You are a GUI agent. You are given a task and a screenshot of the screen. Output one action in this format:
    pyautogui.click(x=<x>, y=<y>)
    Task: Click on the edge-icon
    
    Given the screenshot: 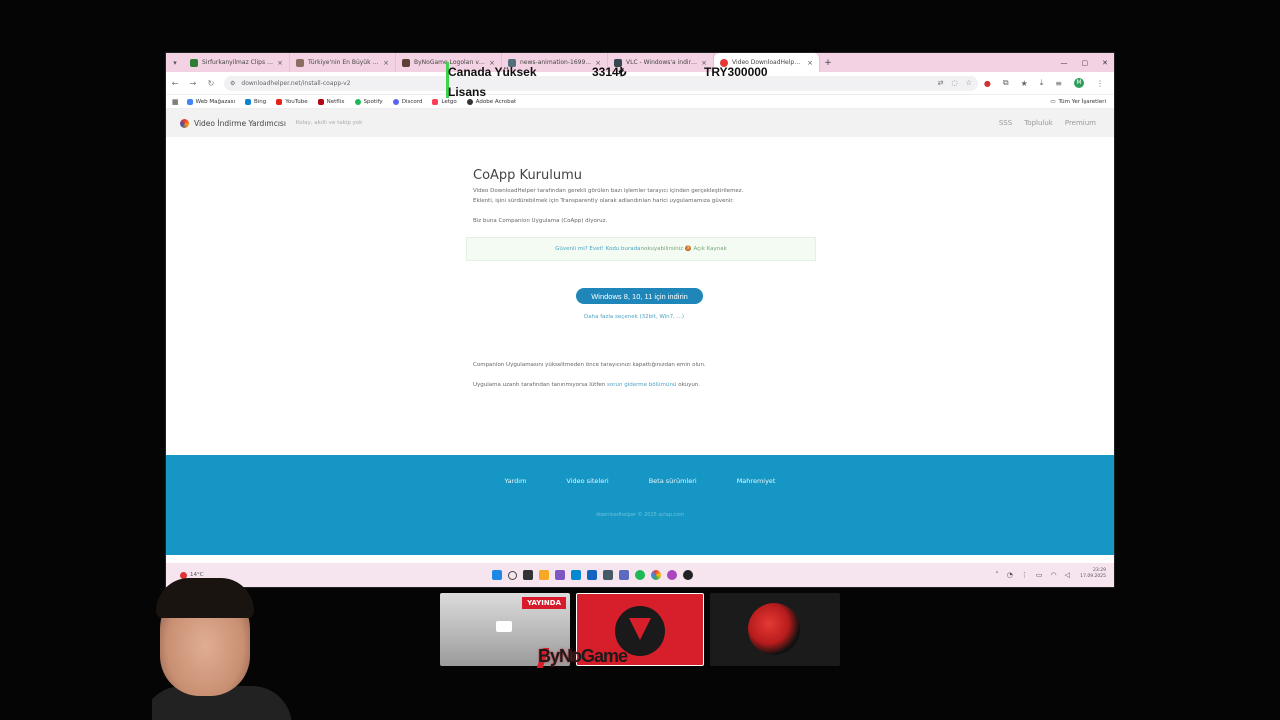 What is the action you would take?
    pyautogui.click(x=576, y=575)
    